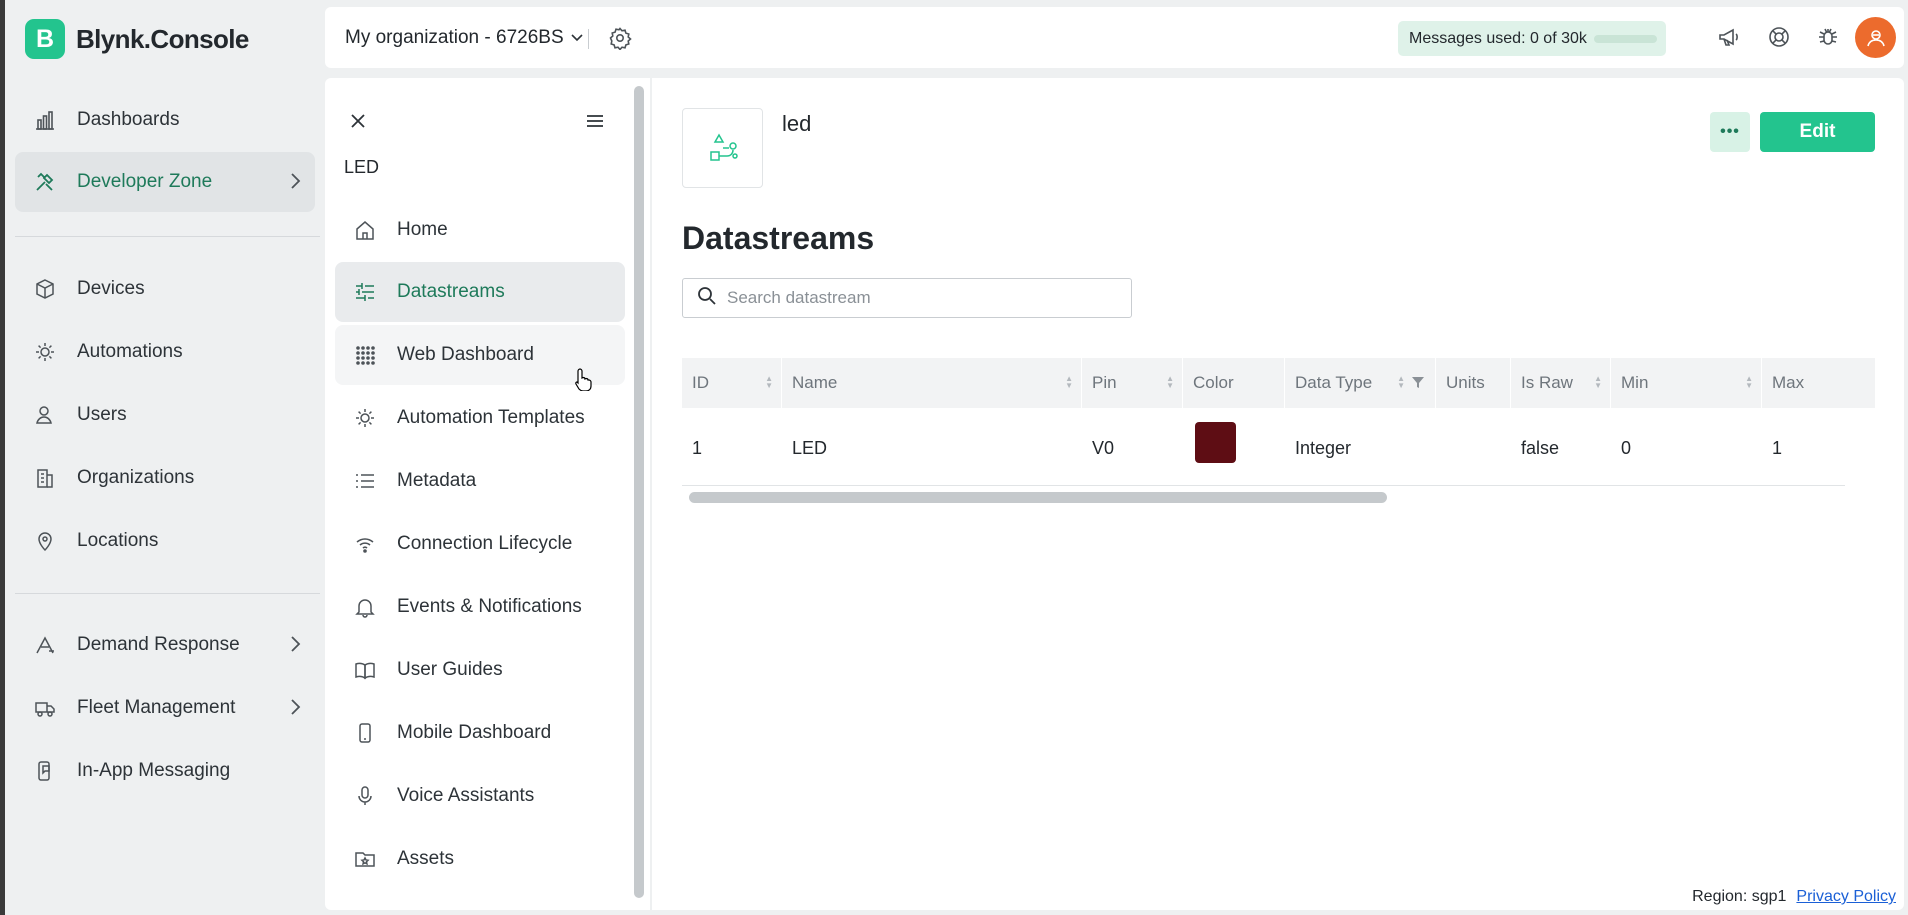 The image size is (1908, 915). Describe the element at coordinates (167, 593) in the screenshot. I see `divider` at that location.